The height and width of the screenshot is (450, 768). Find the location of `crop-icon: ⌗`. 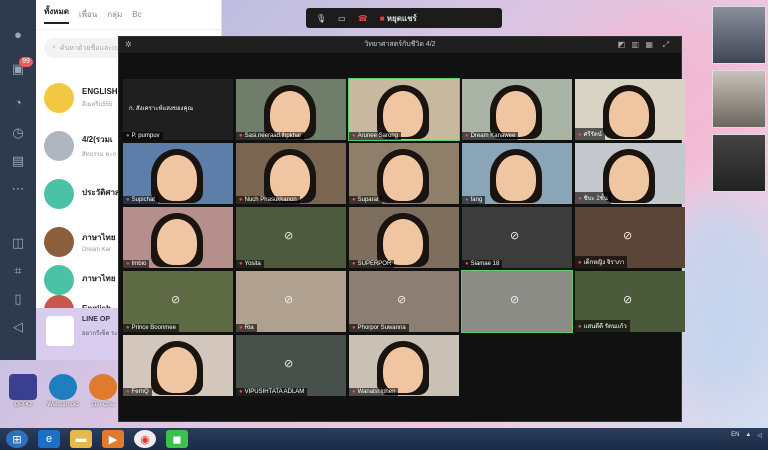

crop-icon: ⌗ is located at coordinates (18, 271).